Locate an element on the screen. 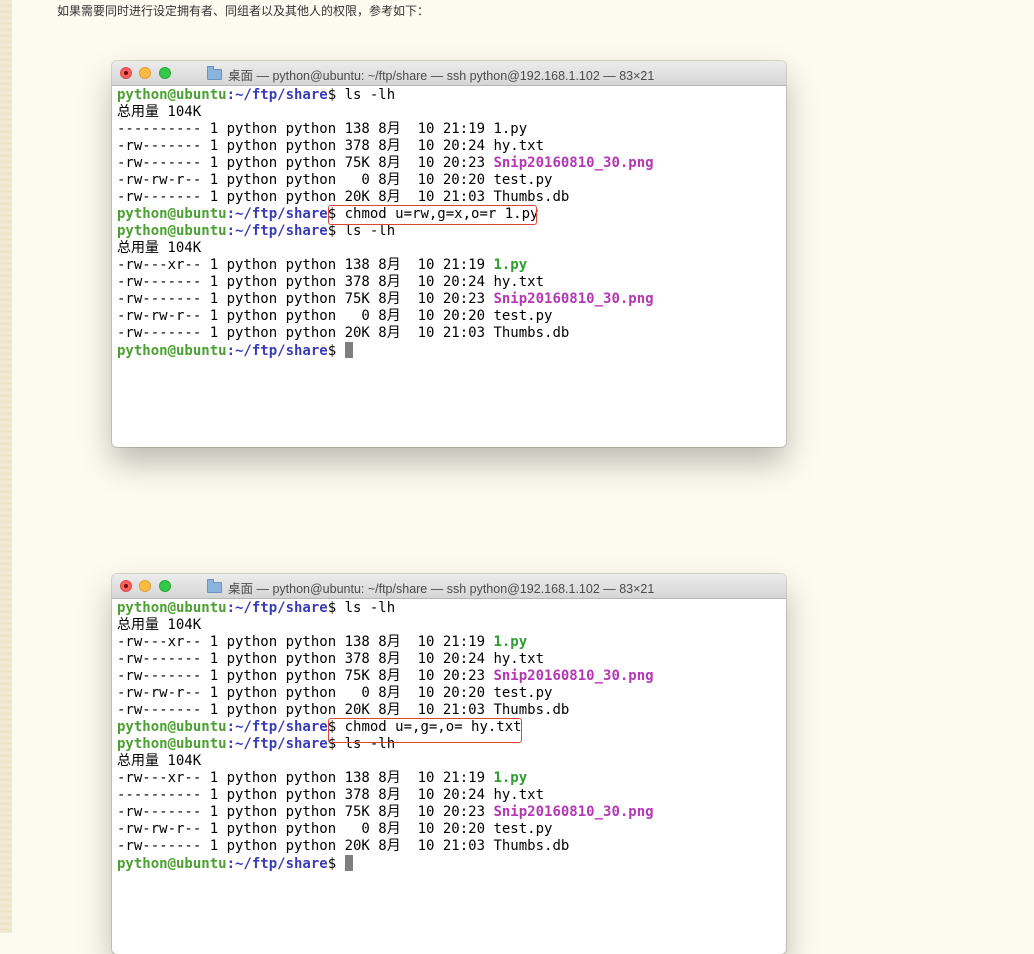 The height and width of the screenshot is (954, 1034). folder-icon is located at coordinates (214, 73).